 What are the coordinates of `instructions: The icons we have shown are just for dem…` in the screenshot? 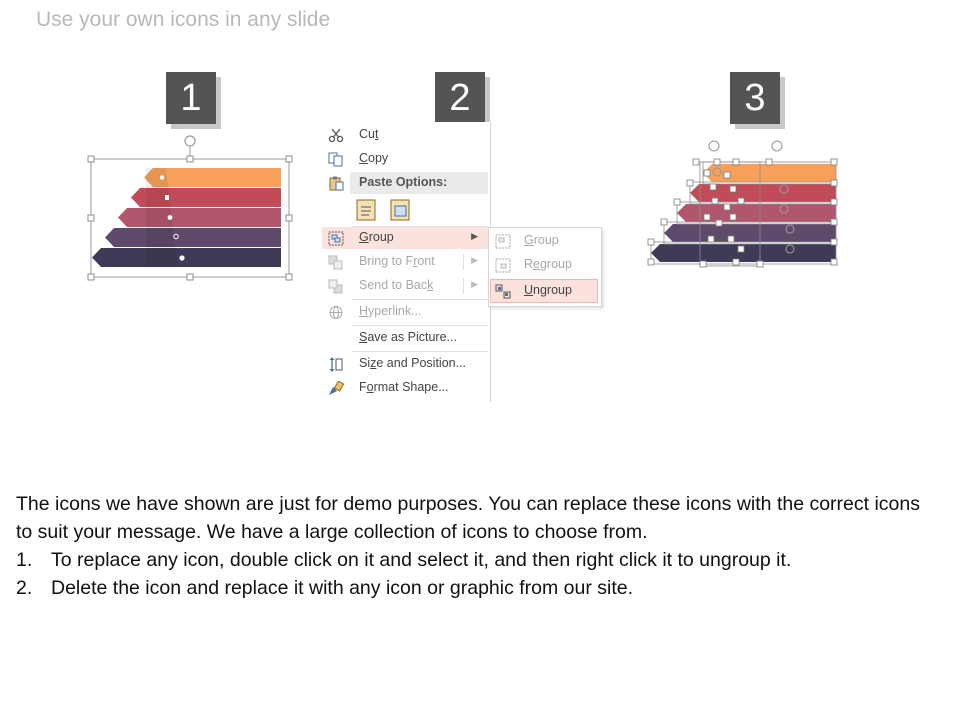 It's located at (476, 546).